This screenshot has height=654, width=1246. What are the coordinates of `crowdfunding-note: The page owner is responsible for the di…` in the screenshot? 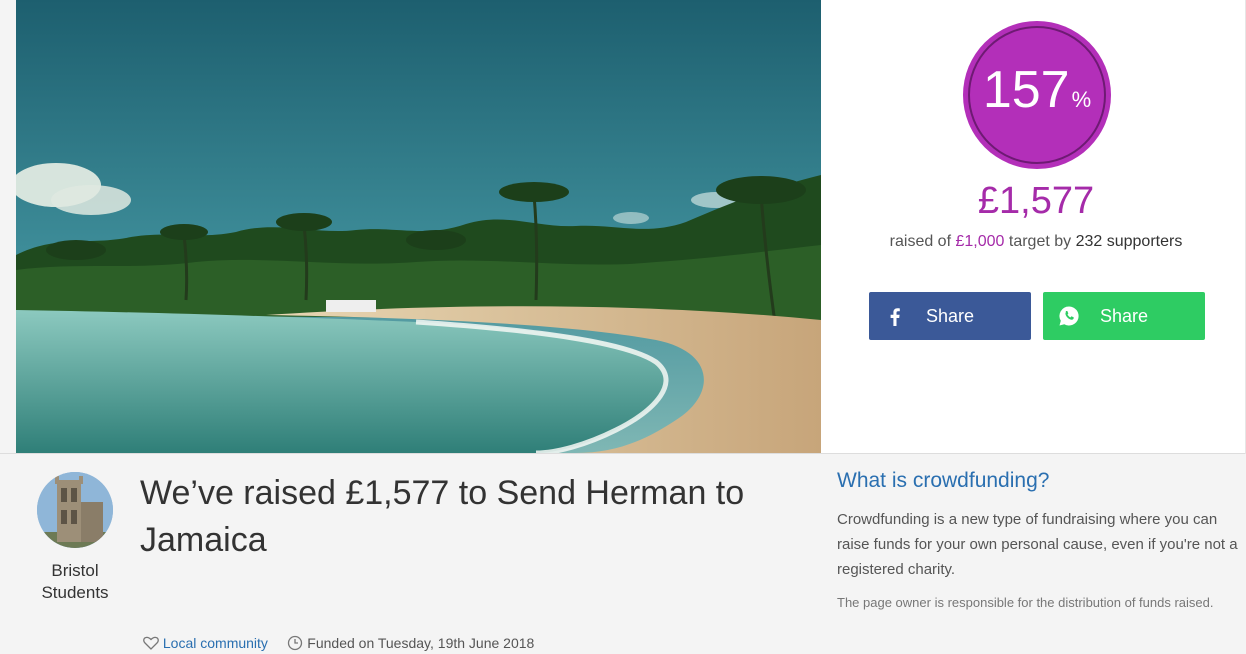 It's located at (1025, 602).